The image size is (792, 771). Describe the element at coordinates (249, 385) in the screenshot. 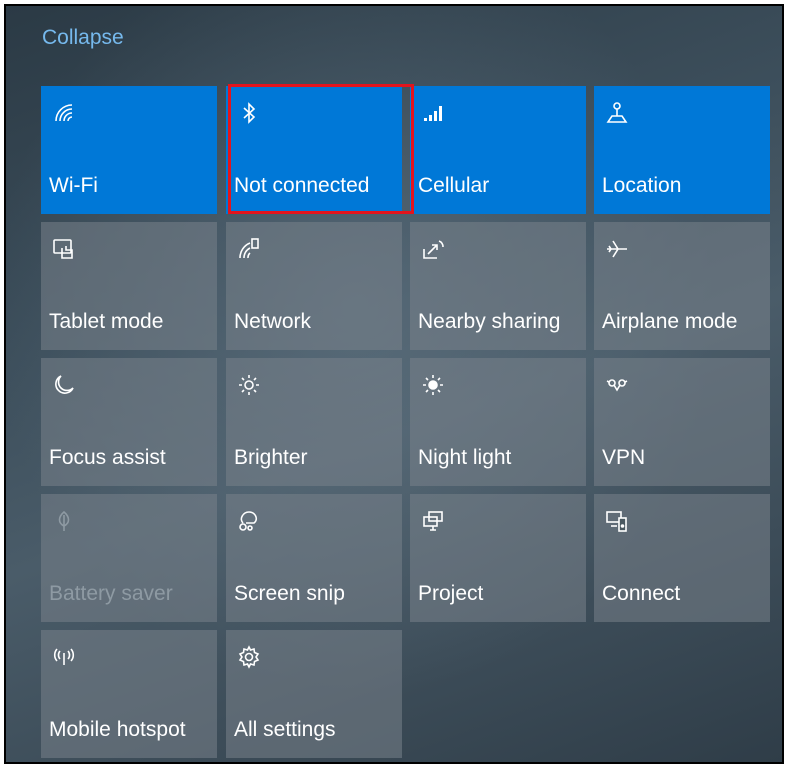

I see `sun-icon` at that location.